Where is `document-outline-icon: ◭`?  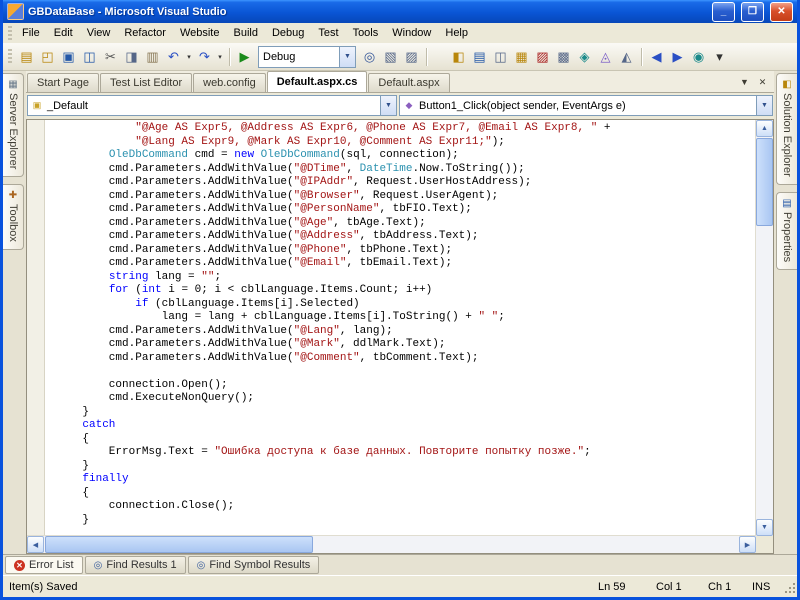 document-outline-icon: ◭ is located at coordinates (626, 56).